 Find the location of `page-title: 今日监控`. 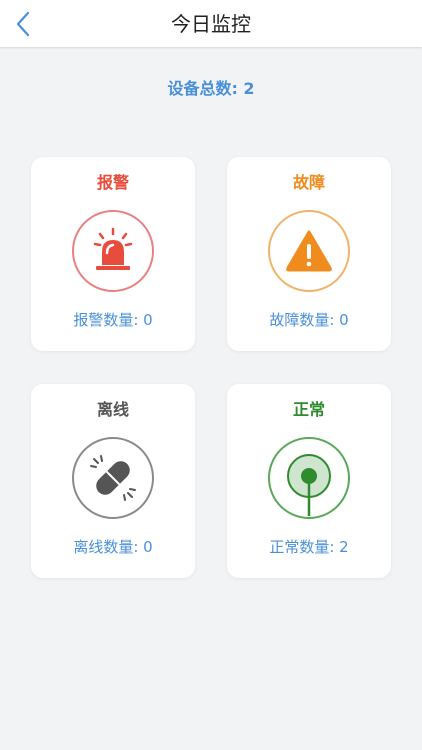

page-title: 今日监控 is located at coordinates (211, 24).